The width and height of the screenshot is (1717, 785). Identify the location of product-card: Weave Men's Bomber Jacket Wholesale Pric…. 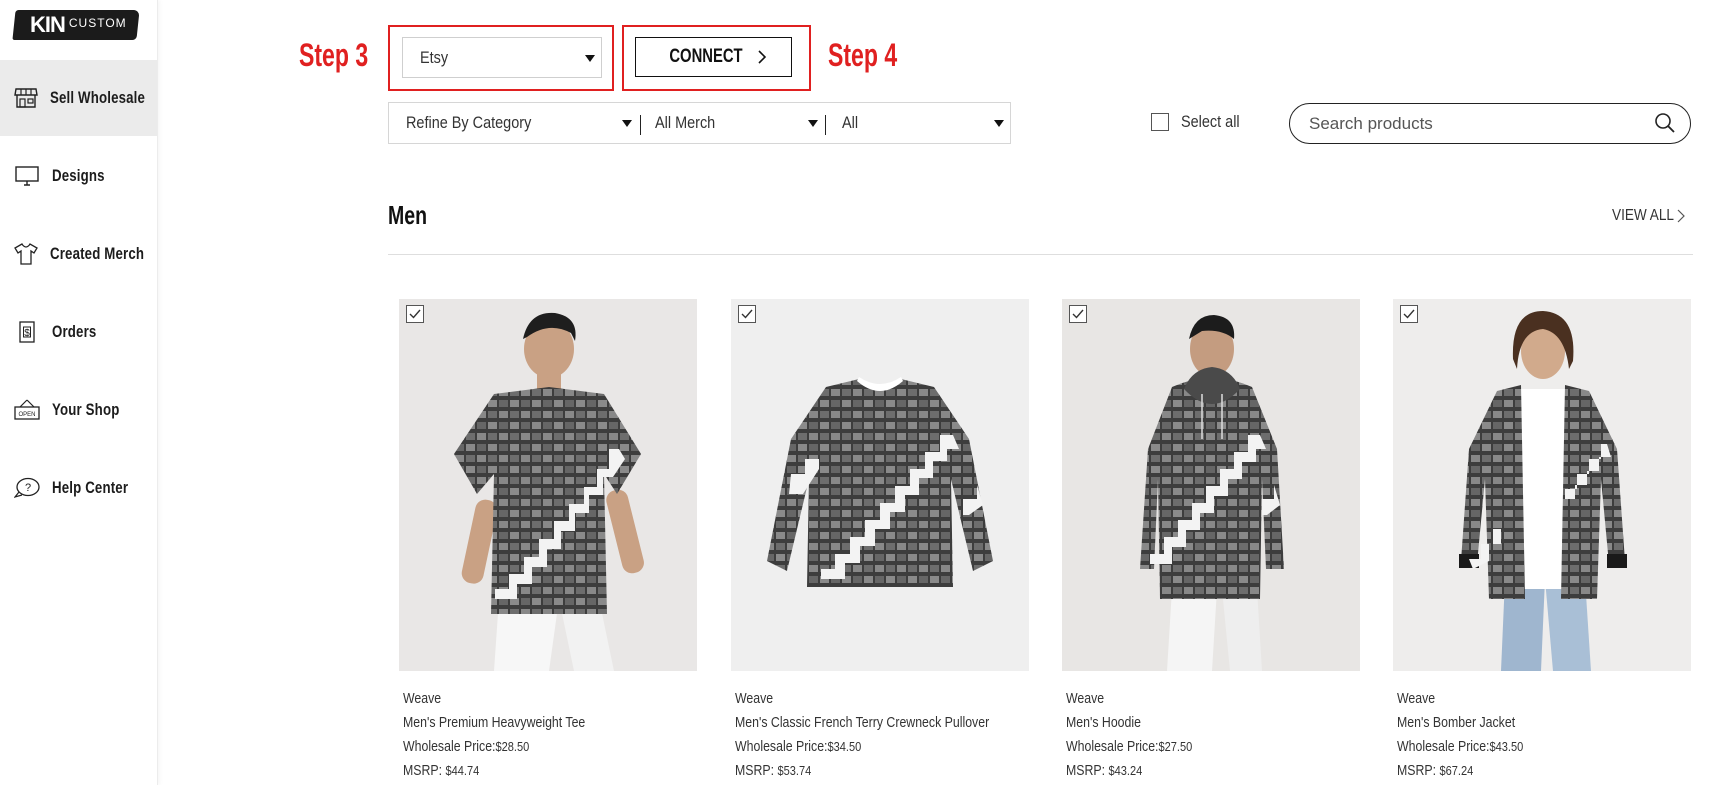
(1542, 540).